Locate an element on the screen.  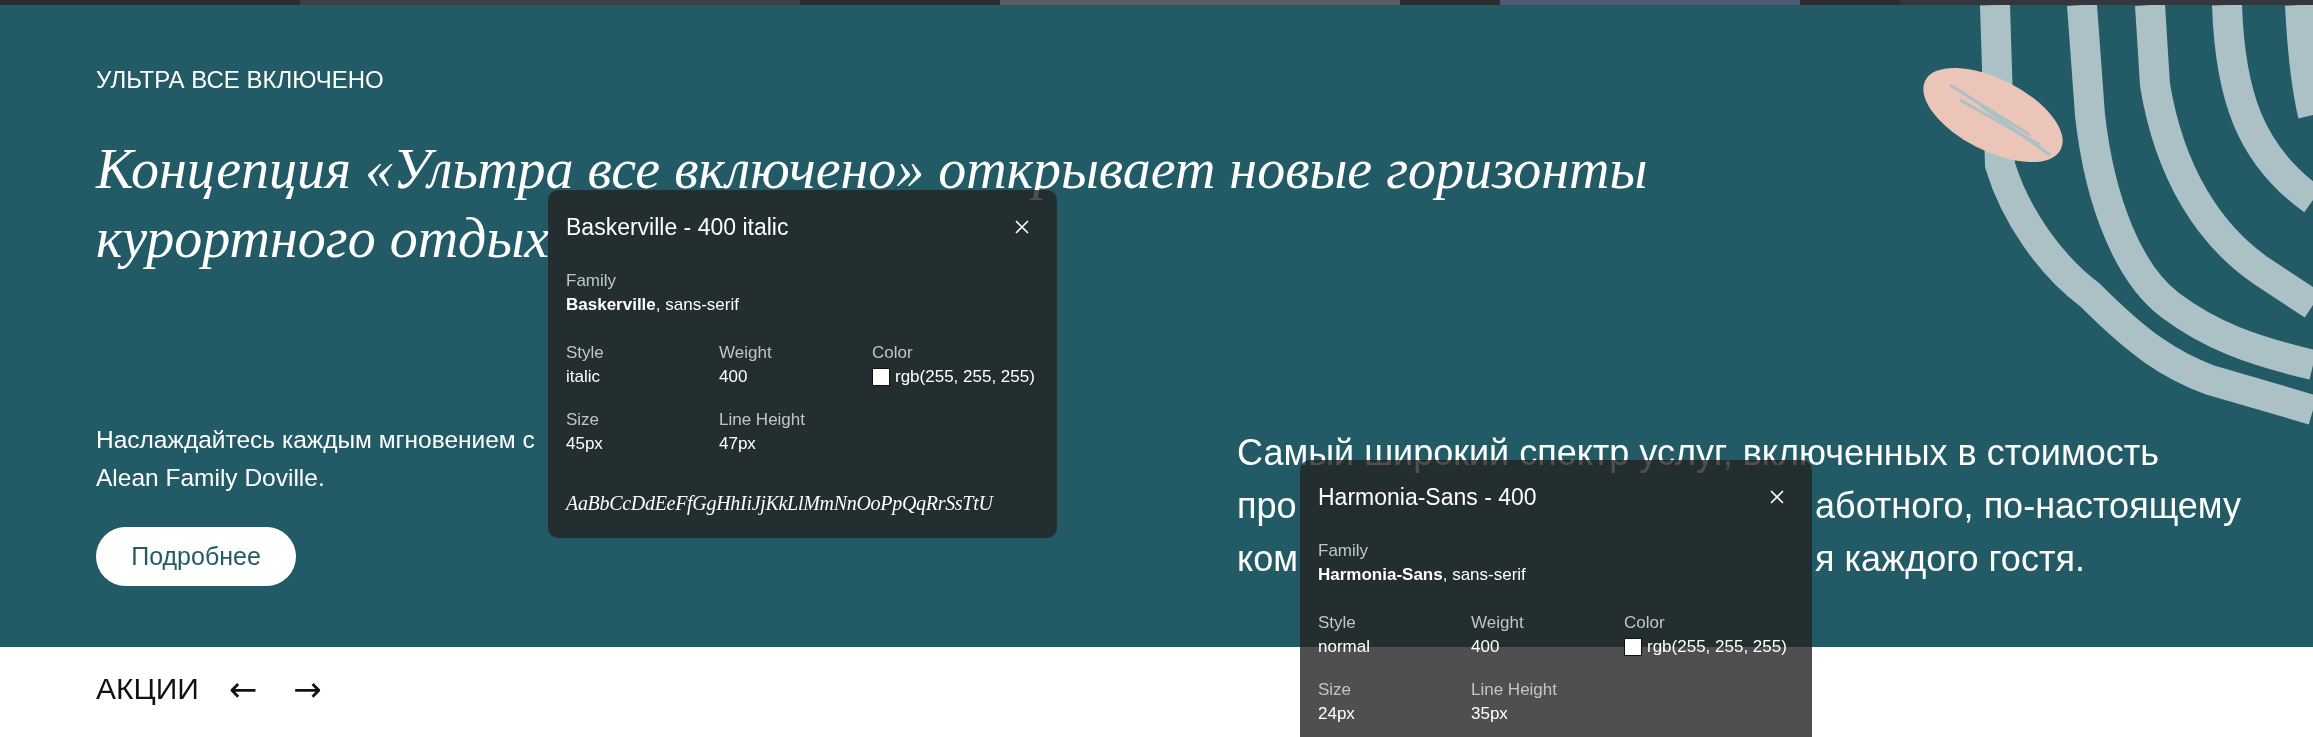
field-value: italic is located at coordinates (583, 377).